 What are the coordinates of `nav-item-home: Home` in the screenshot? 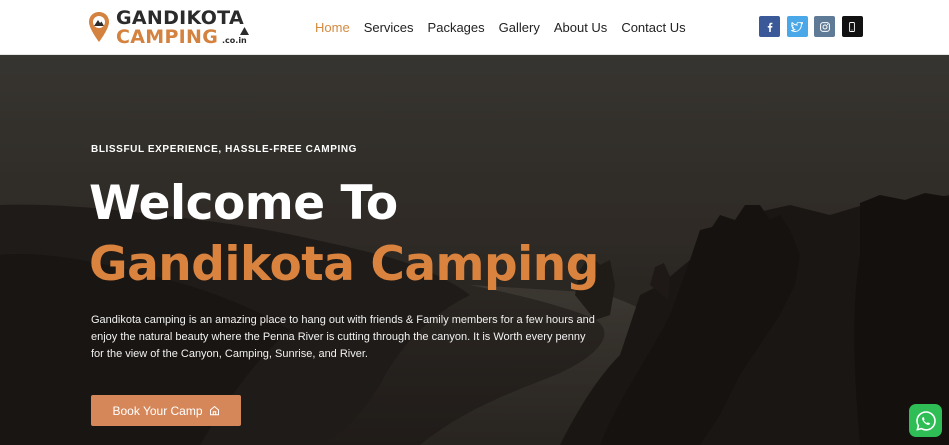 It's located at (332, 27).